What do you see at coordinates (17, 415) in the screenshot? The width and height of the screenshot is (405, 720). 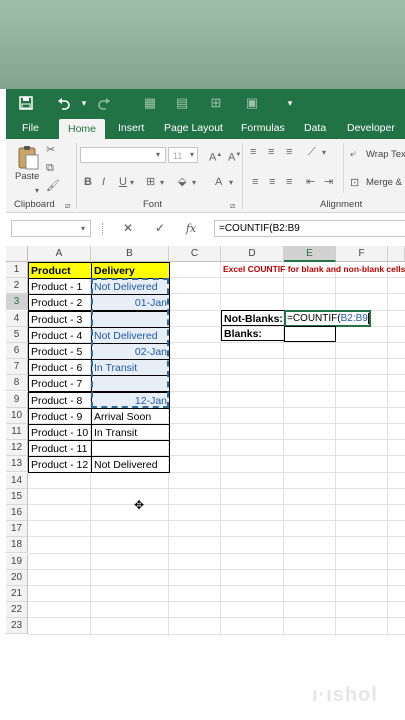 I see `row-header-10: 10` at bounding box center [17, 415].